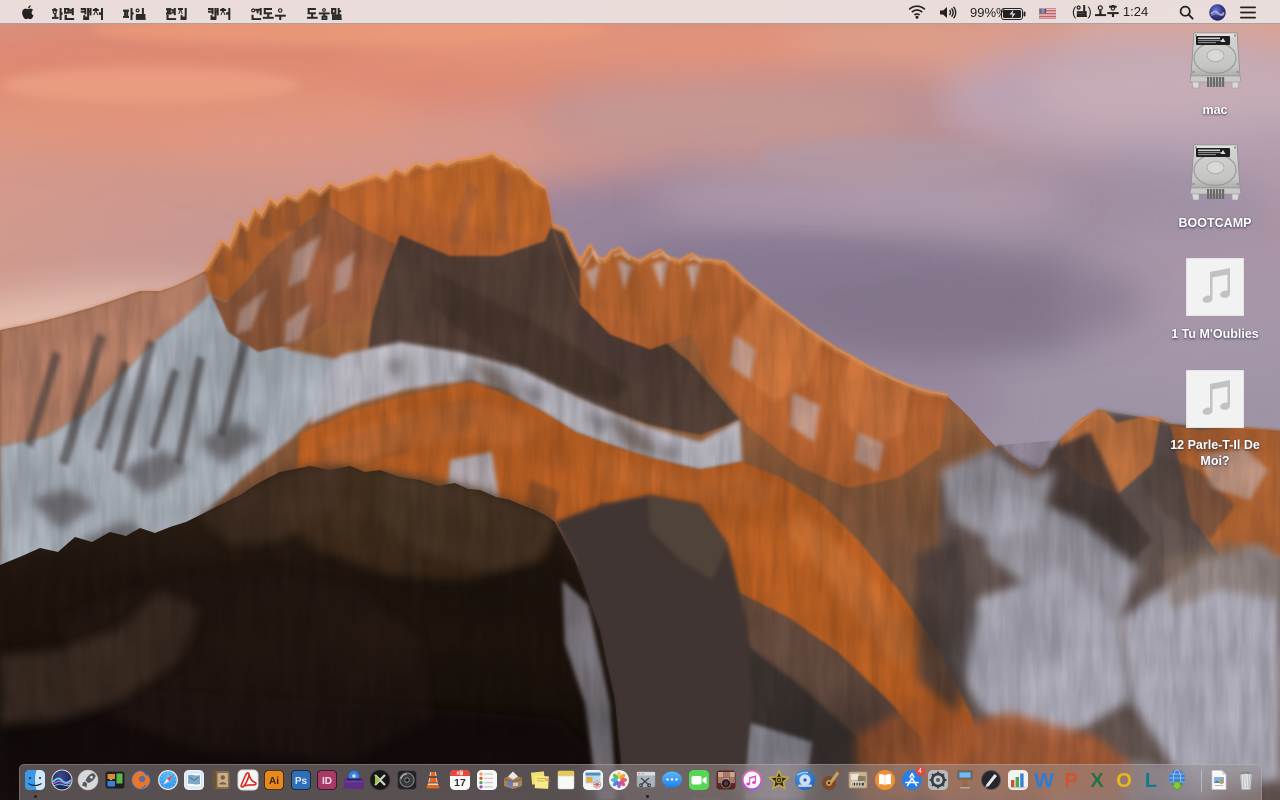 This screenshot has height=800, width=1280. Describe the element at coordinates (1124, 780) in the screenshot. I see `svg-text: O` at that location.